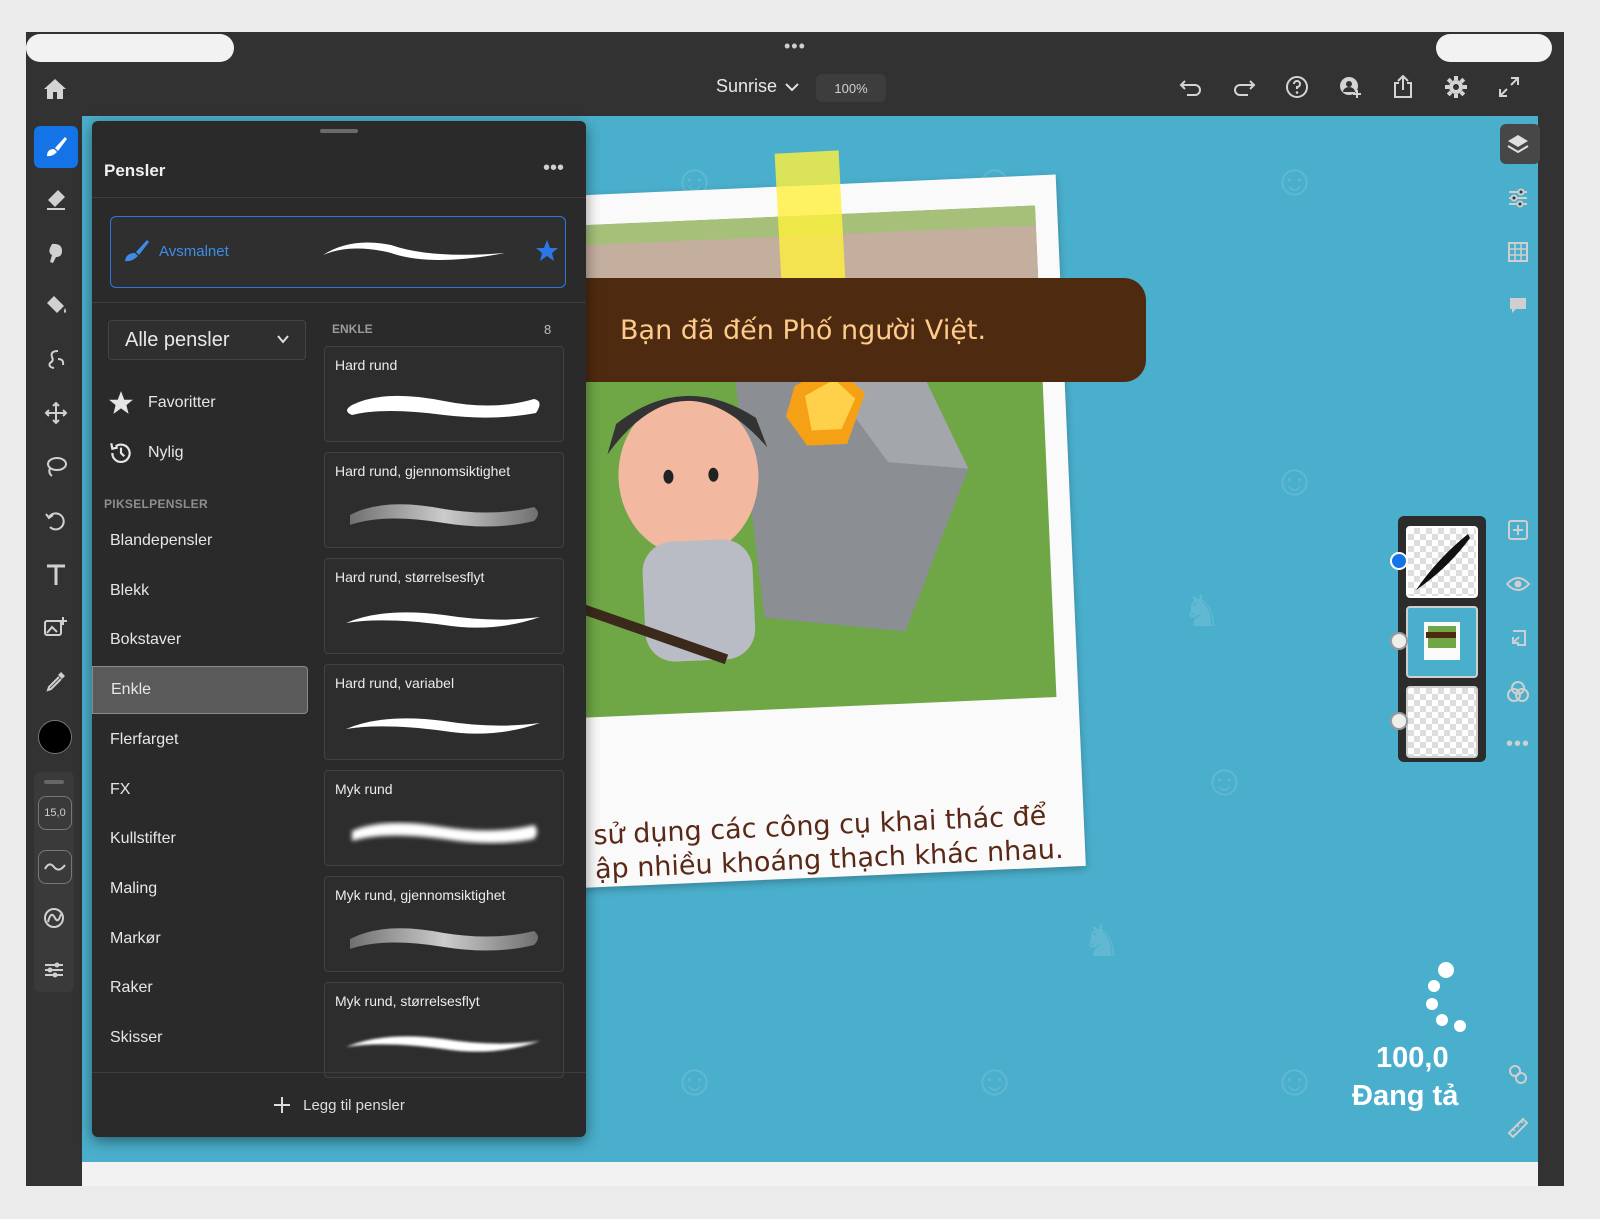  Describe the element at coordinates (144, 739) in the screenshot. I see `category-label: Flerfarget` at that location.